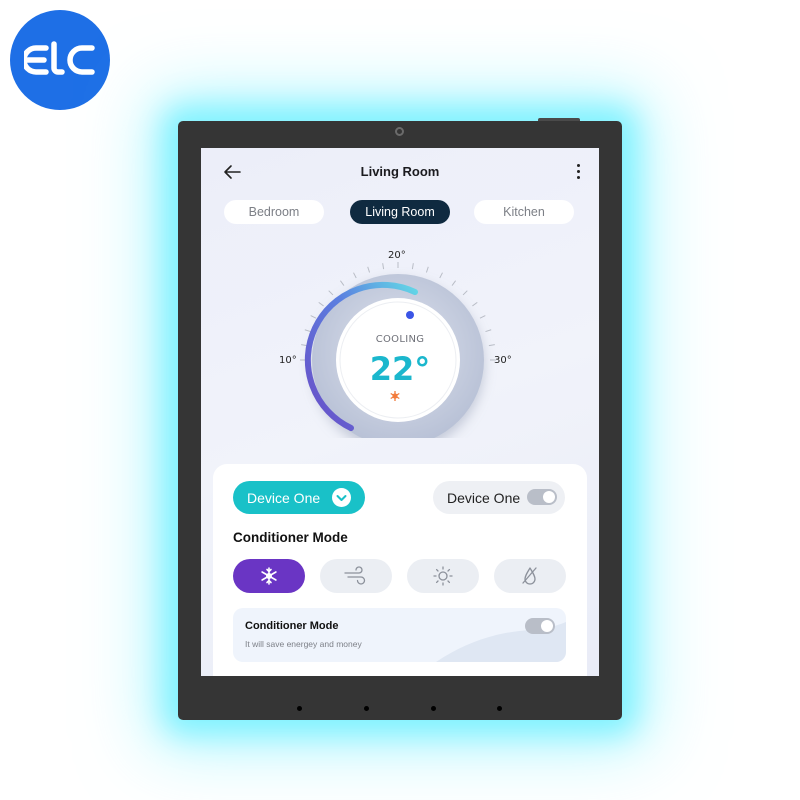 The width and height of the screenshot is (800, 800). I want to click on device-toggle-switch, so click(542, 497).